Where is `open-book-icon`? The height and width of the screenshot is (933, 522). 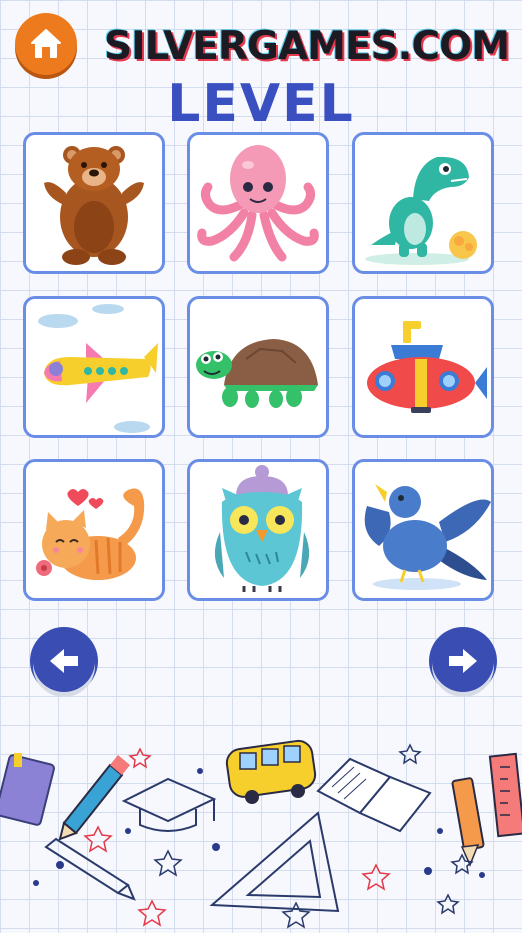
open-book-icon is located at coordinates (374, 795).